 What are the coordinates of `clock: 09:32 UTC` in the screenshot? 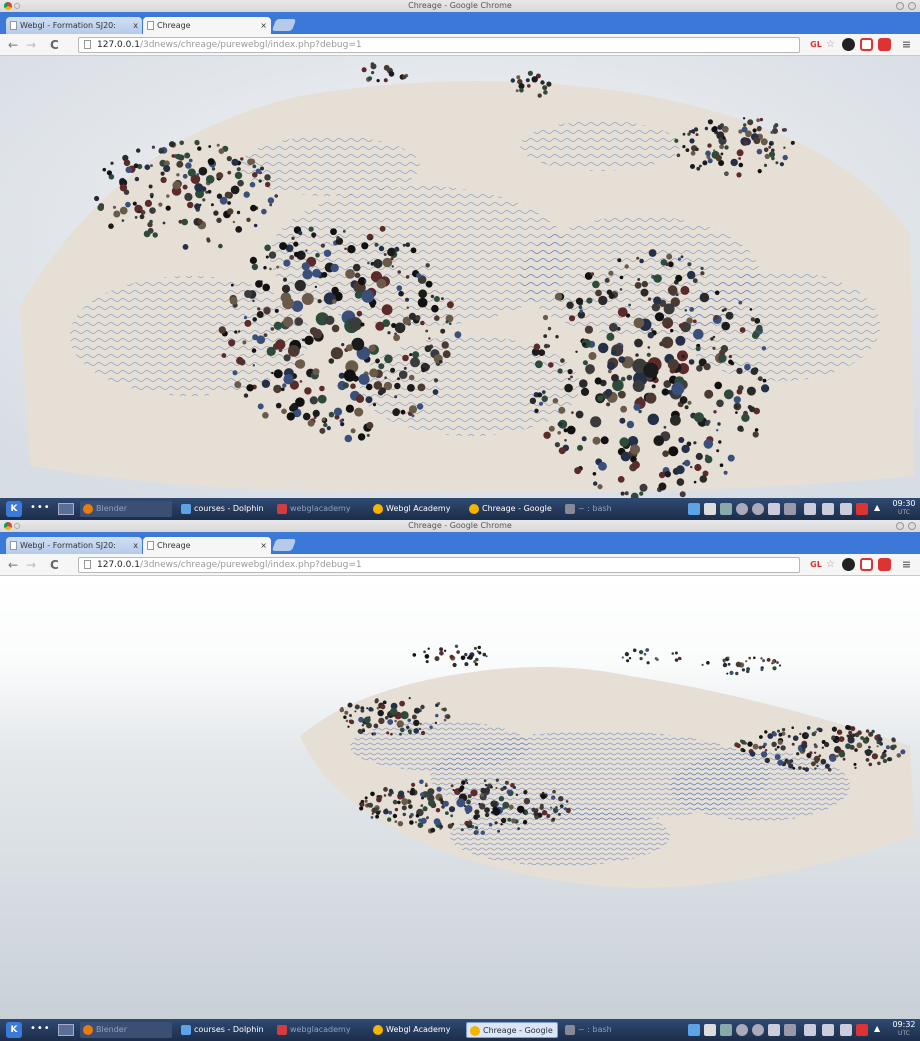 It's located at (904, 1029).